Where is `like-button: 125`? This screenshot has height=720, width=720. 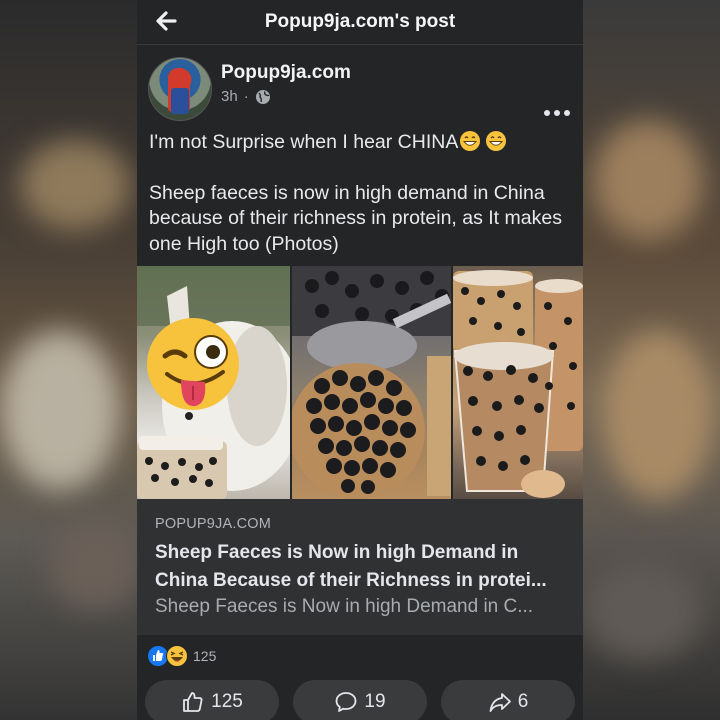 like-button: 125 is located at coordinates (212, 700).